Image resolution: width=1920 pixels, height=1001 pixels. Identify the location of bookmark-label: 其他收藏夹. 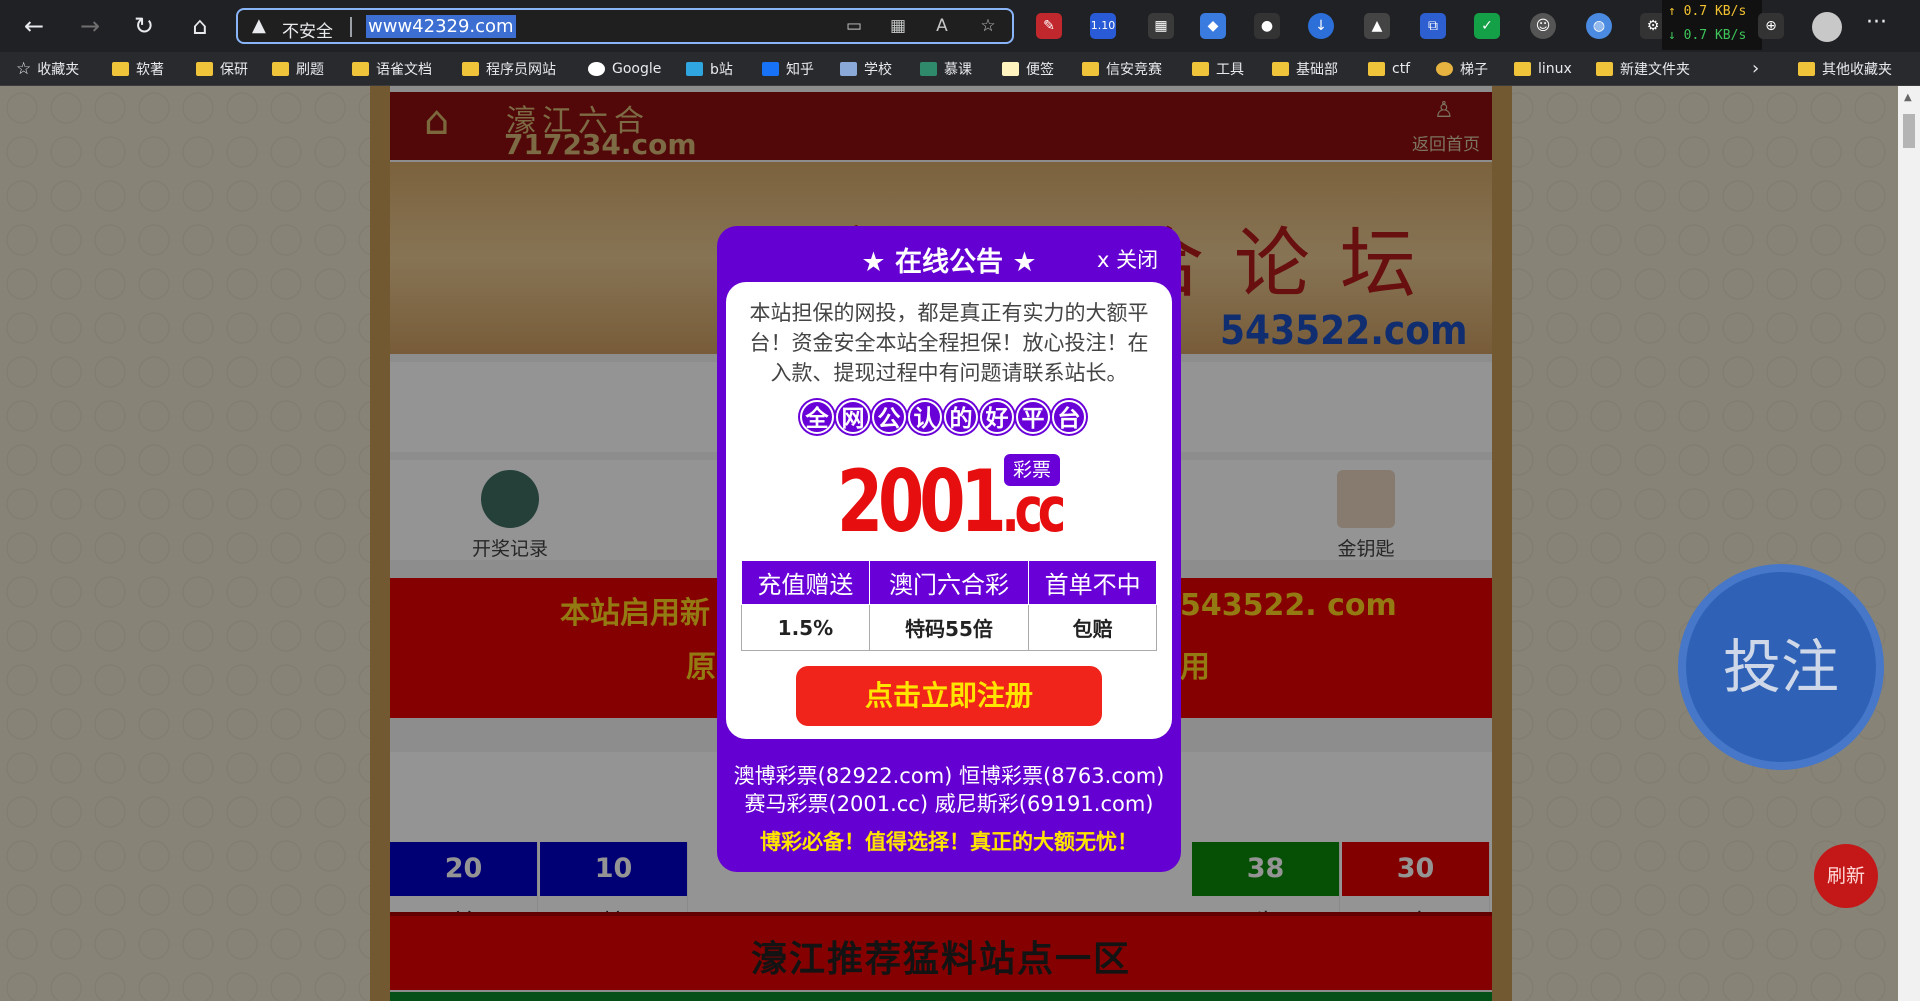
(1857, 70).